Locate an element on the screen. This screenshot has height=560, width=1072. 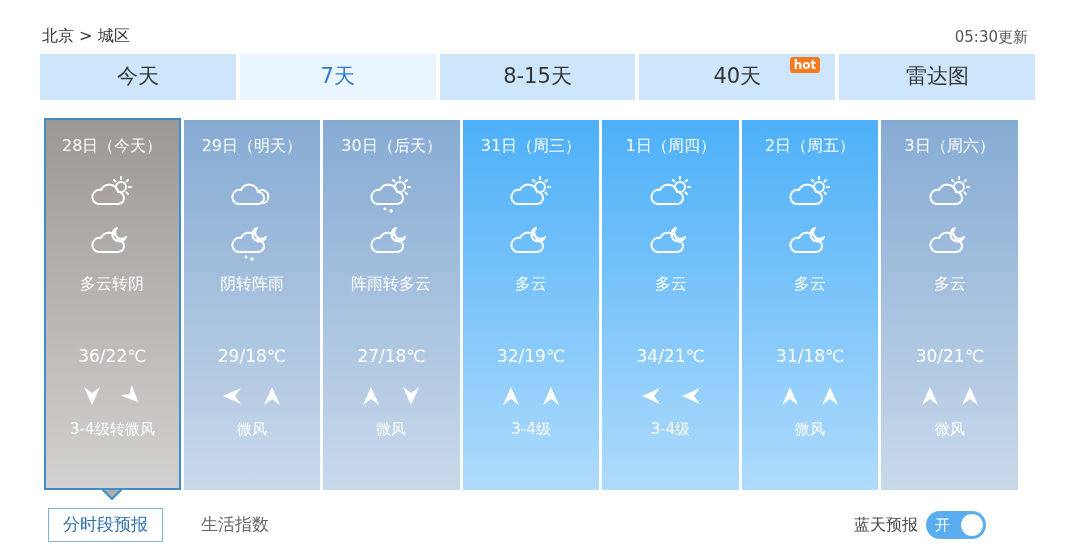
day-card: 2日（周五） 多云 31/18℃ 微风 is located at coordinates (810, 305).